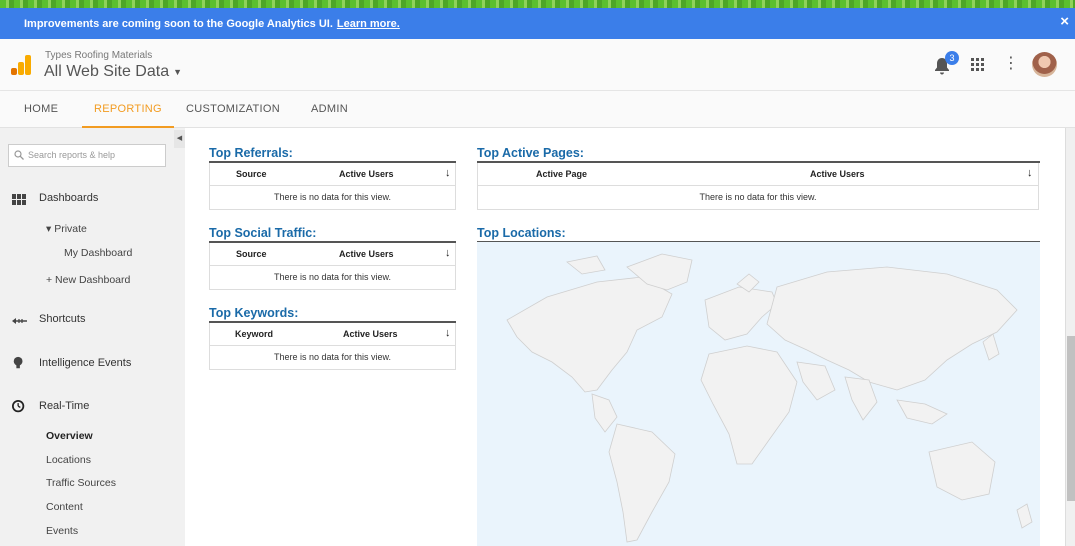 The height and width of the screenshot is (546, 1075). What do you see at coordinates (64, 406) in the screenshot?
I see `sidebar-item-real-time: Real-Time` at bounding box center [64, 406].